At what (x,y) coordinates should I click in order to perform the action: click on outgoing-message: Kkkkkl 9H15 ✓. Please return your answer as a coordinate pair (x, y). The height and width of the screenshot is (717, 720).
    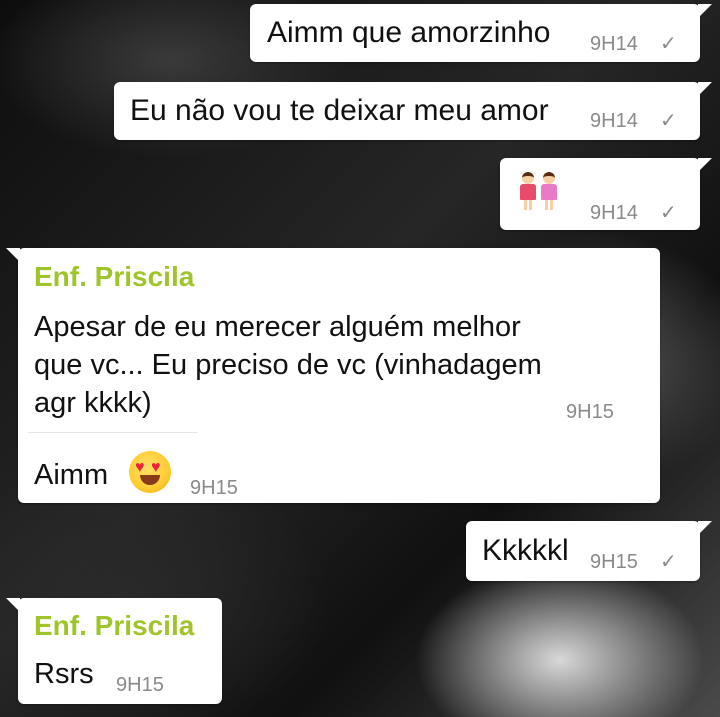
    Looking at the image, I should click on (589, 551).